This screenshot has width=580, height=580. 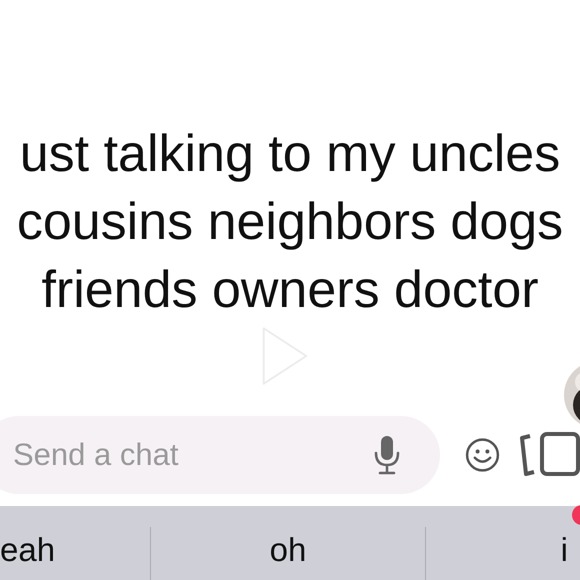 I want to click on caption-text: friends owners doctor, so click(x=290, y=290).